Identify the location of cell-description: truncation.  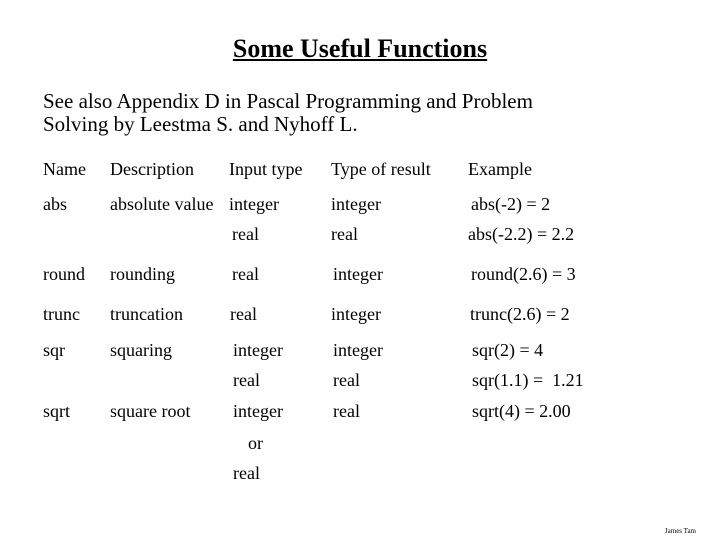
(146, 314).